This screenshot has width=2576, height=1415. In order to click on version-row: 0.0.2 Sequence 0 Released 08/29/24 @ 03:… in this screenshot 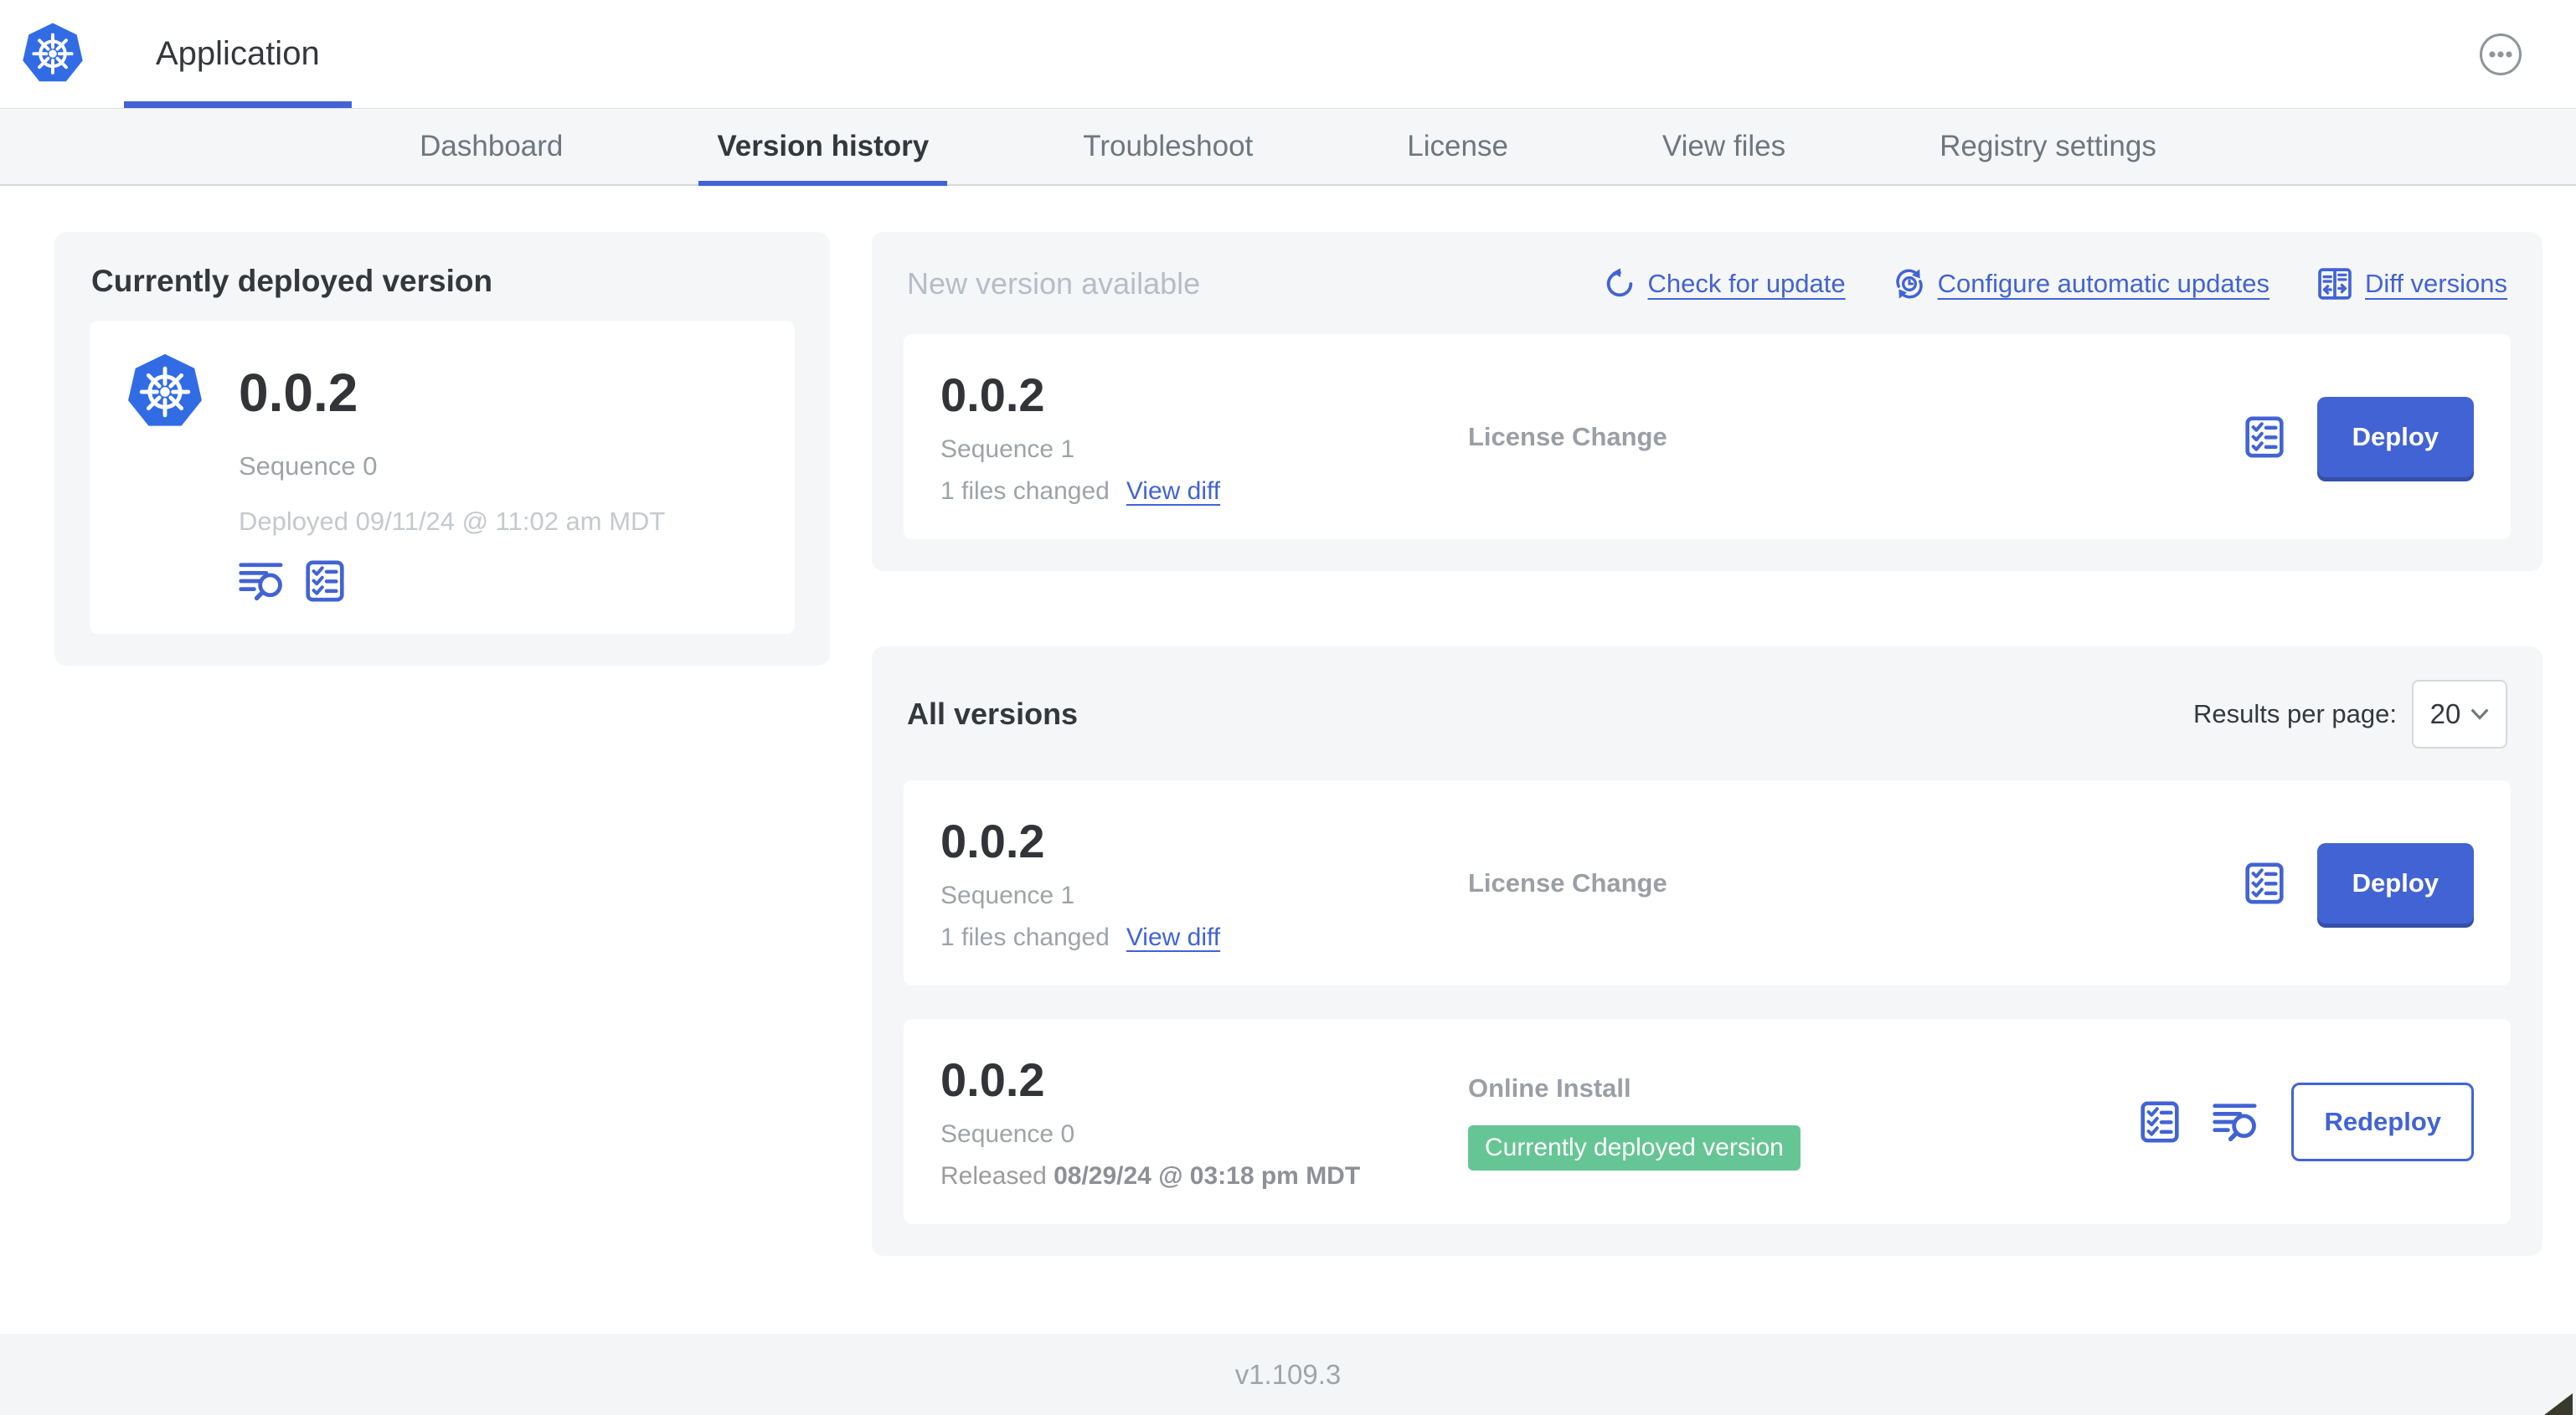, I will do `click(1707, 1121)`.